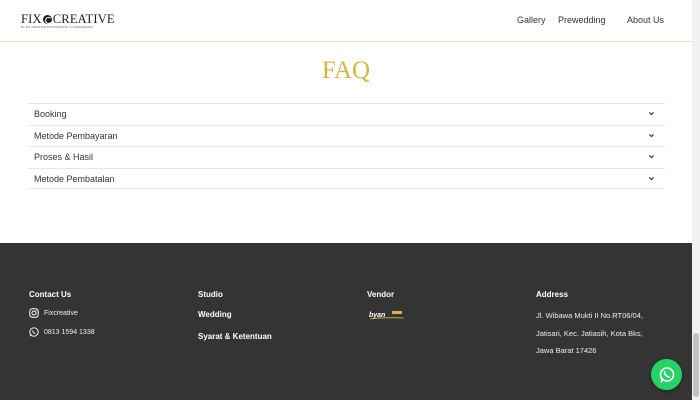  I want to click on faq-item-label: Booking, so click(50, 114).